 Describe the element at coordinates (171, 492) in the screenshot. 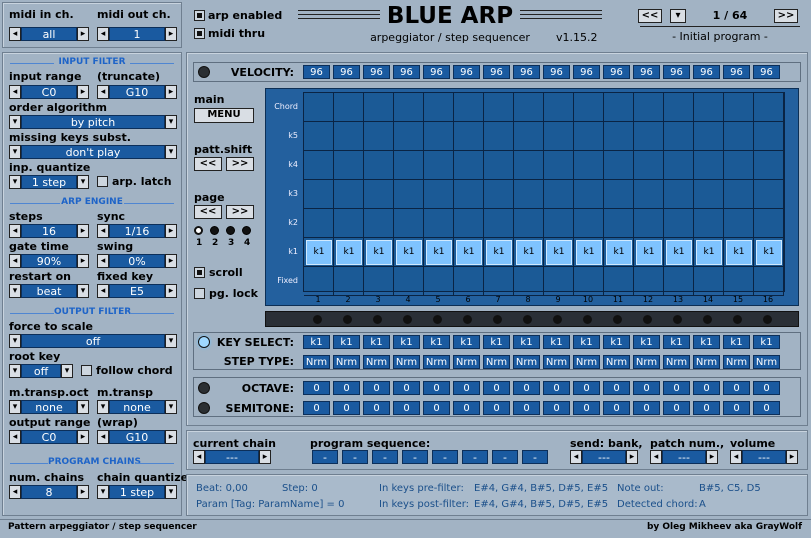

I see `chain-quantize-dropdown-icon: ▾` at that location.